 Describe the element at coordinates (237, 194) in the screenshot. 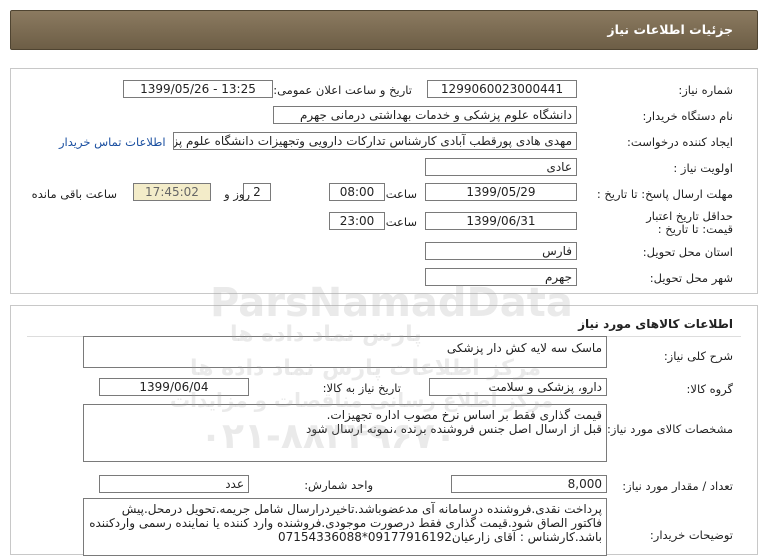

I see `days-label: روز و` at that location.